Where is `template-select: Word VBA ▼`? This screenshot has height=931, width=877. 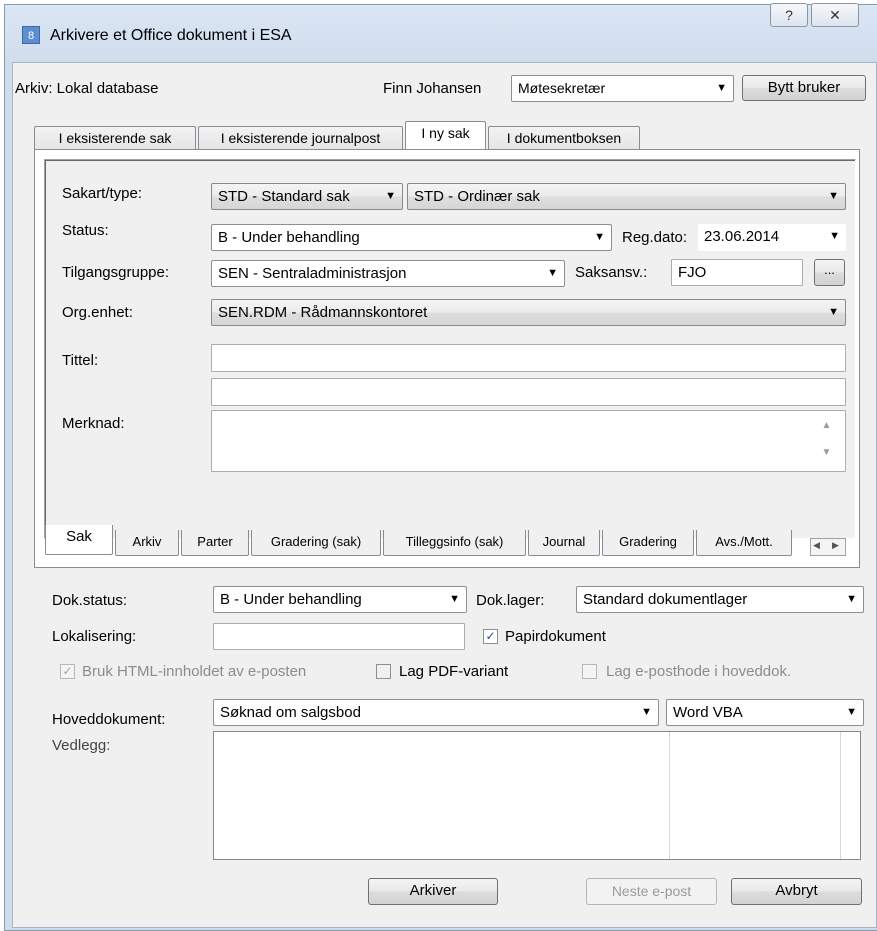
template-select: Word VBA ▼ is located at coordinates (765, 712).